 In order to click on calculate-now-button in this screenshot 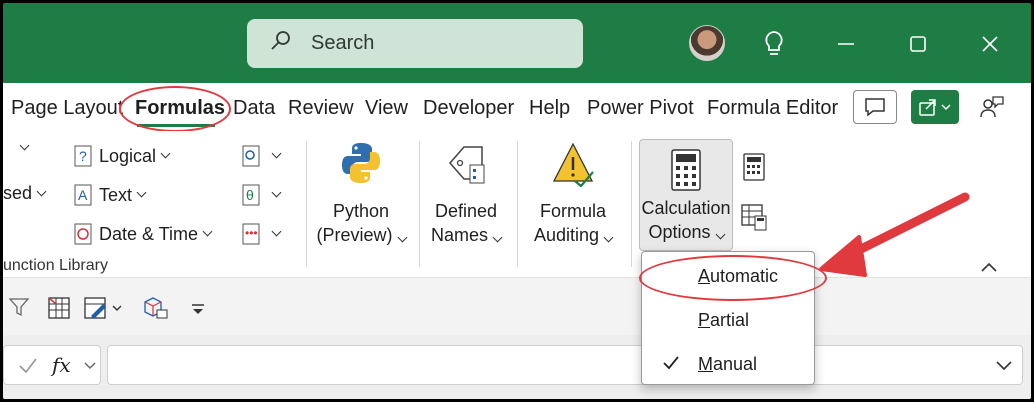, I will do `click(754, 169)`.